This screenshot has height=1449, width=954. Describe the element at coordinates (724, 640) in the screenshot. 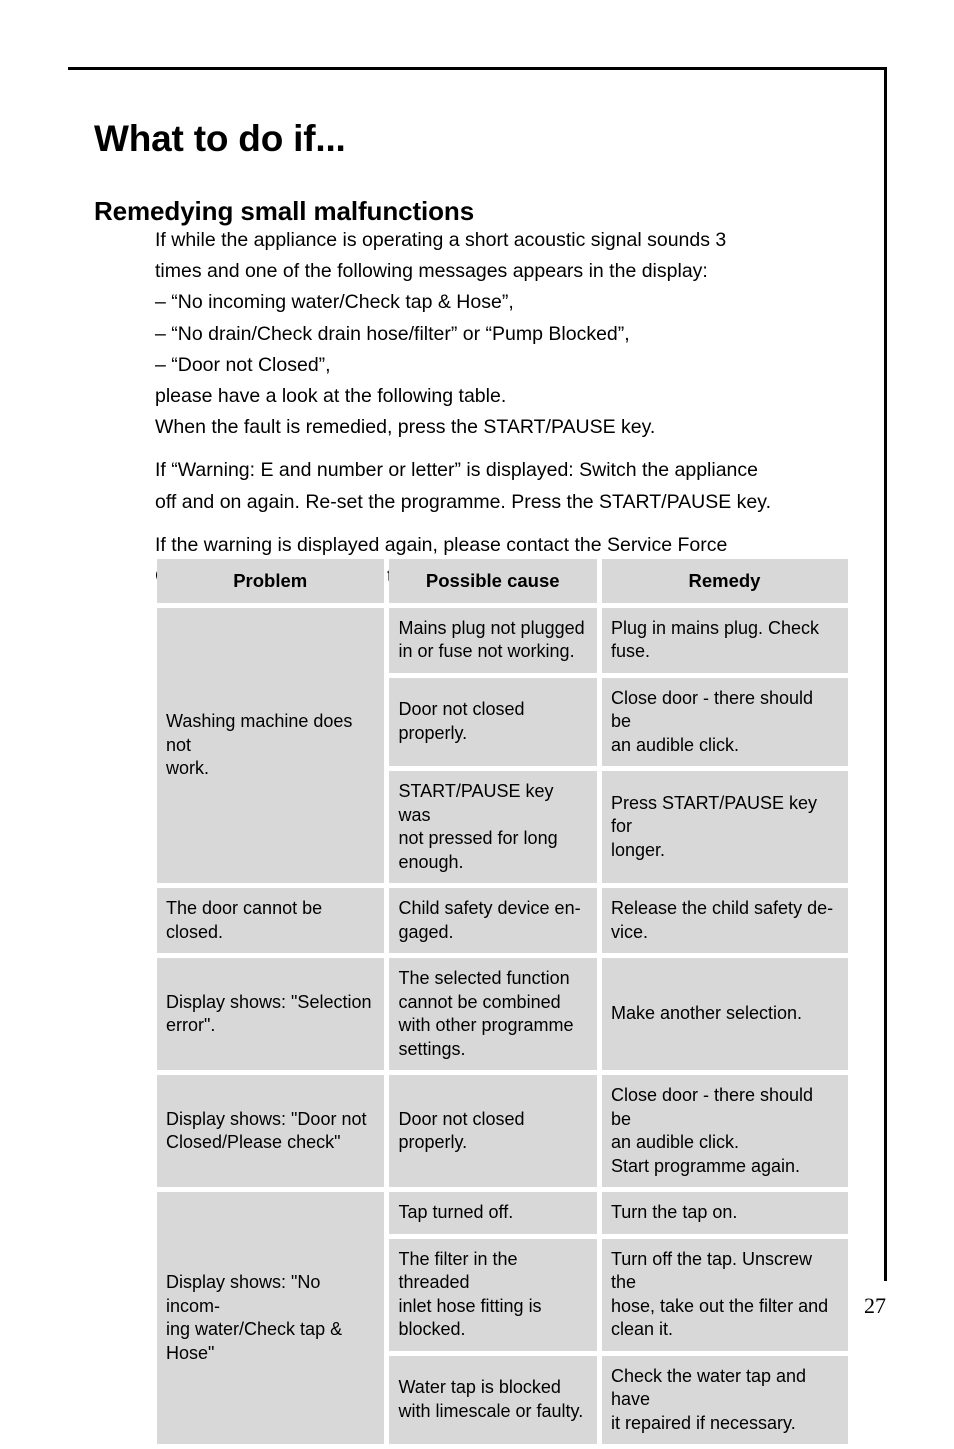

I see `cell-remedy: Plug in mains plug. Check fuse.` at that location.